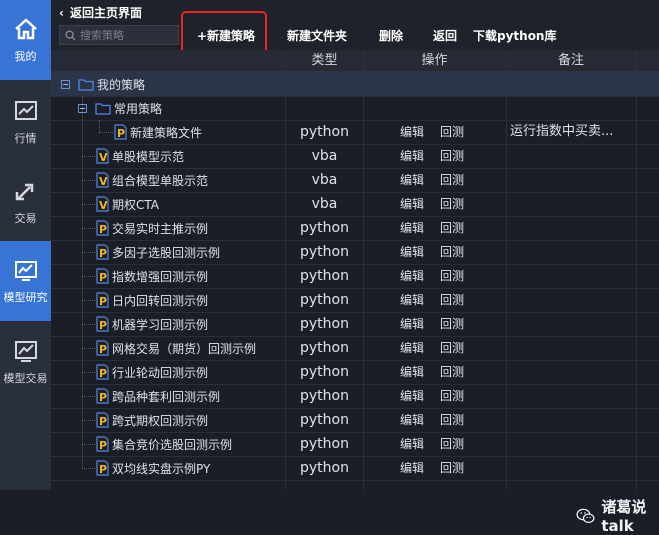 This screenshot has width=659, height=535. What do you see at coordinates (25, 218) in the screenshot?
I see `sidebar-item-label: 交易` at bounding box center [25, 218].